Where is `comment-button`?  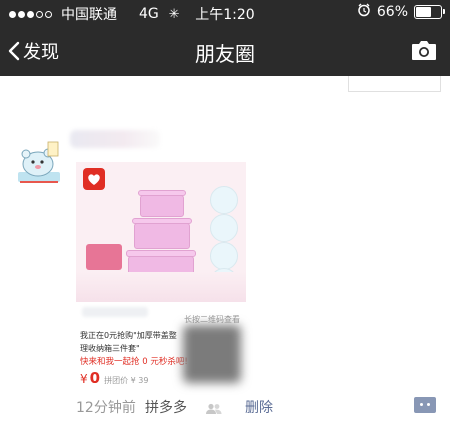 comment-button is located at coordinates (425, 405).